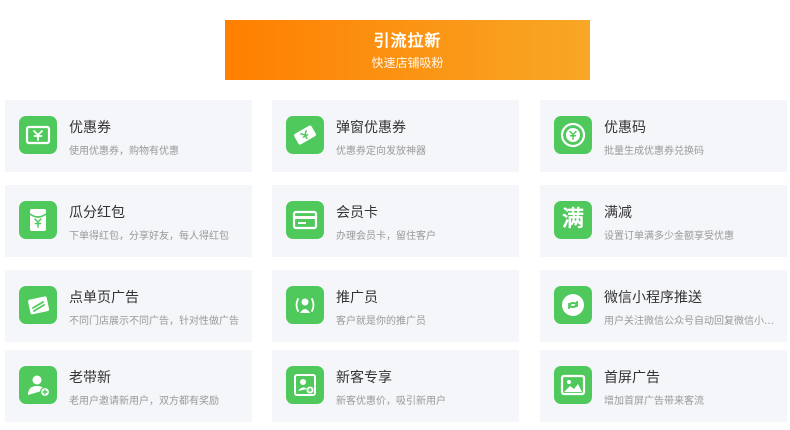 The image size is (790, 430). Describe the element at coordinates (305, 220) in the screenshot. I see `member-card-icon` at that location.